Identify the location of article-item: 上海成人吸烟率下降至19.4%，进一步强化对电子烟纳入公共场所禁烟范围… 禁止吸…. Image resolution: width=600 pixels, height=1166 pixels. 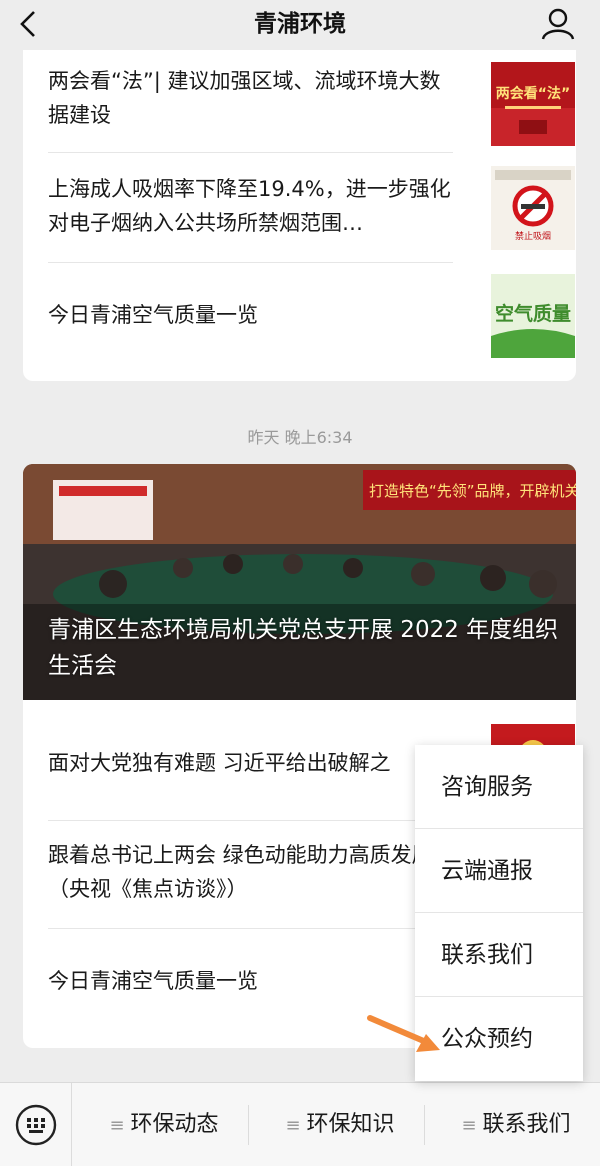
(311, 212).